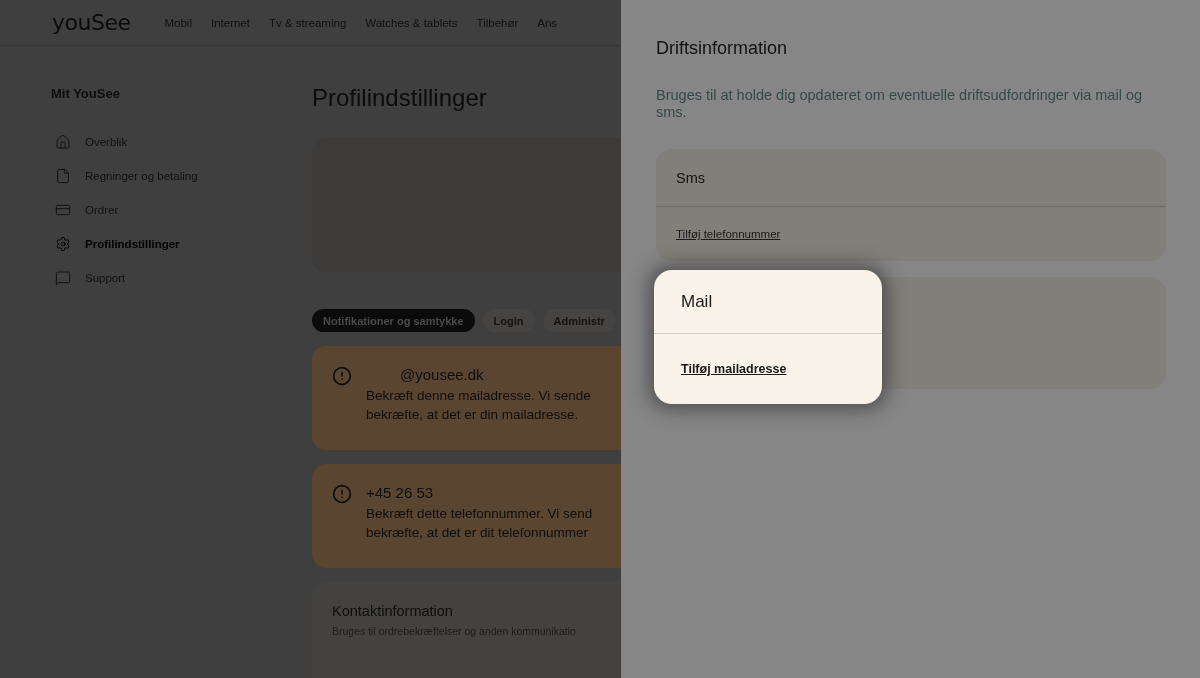 Image resolution: width=1200 pixels, height=678 pixels. What do you see at coordinates (473, 415) in the screenshot?
I see `alert-text: bekræfte, at det er din mailadresse.` at bounding box center [473, 415].